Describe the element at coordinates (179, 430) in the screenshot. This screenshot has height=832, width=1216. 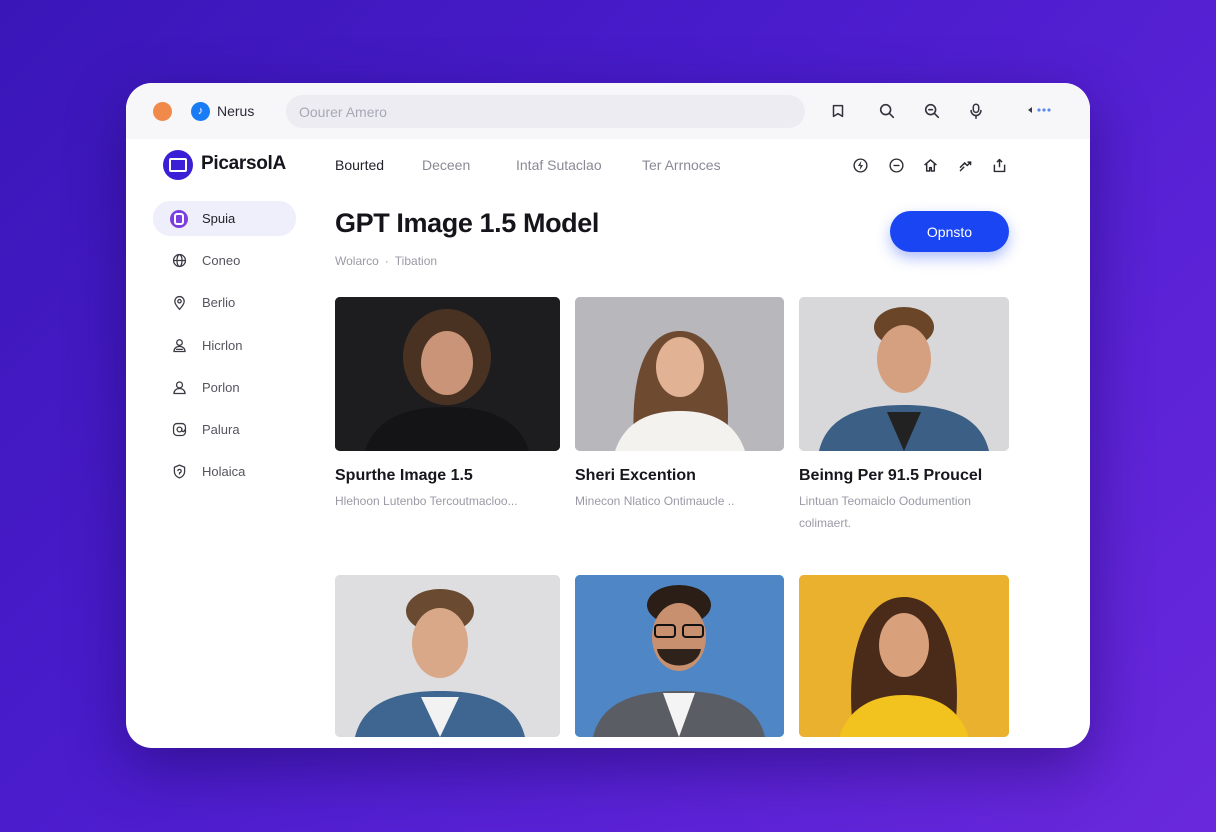
I see `at-sign-icon` at that location.